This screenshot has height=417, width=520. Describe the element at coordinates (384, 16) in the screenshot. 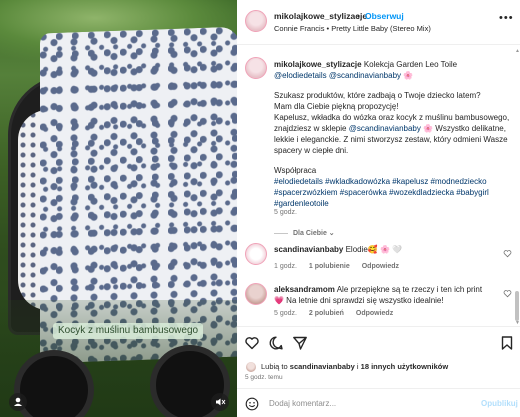

I see `follow-button: Obserwuj` at that location.